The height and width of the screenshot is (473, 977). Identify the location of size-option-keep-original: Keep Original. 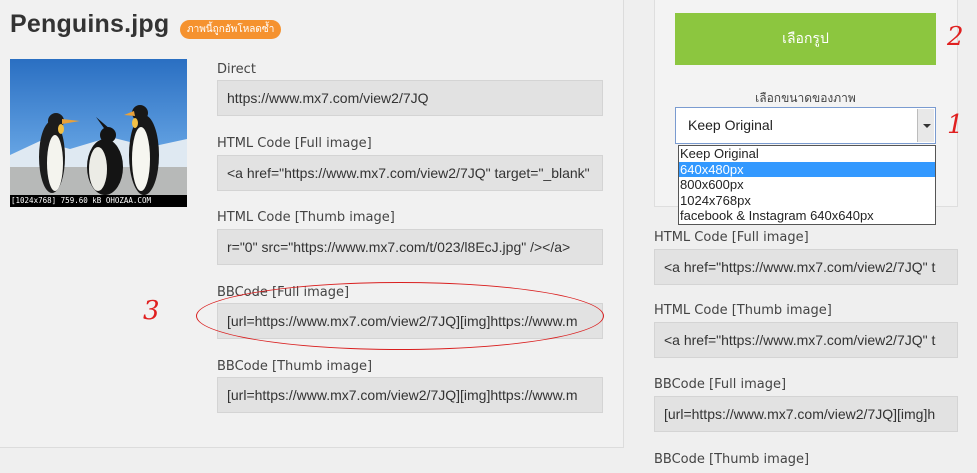
(807, 154).